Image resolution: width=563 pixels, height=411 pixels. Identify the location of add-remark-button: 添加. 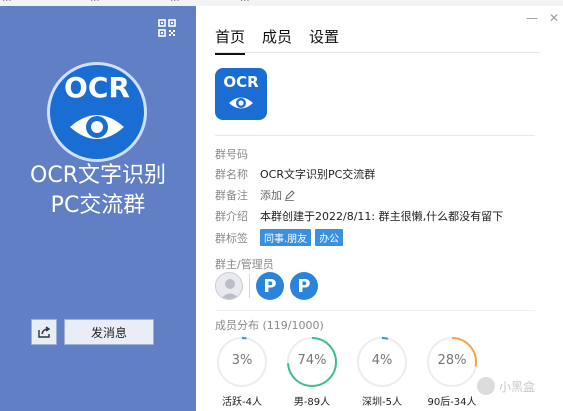
(277, 195).